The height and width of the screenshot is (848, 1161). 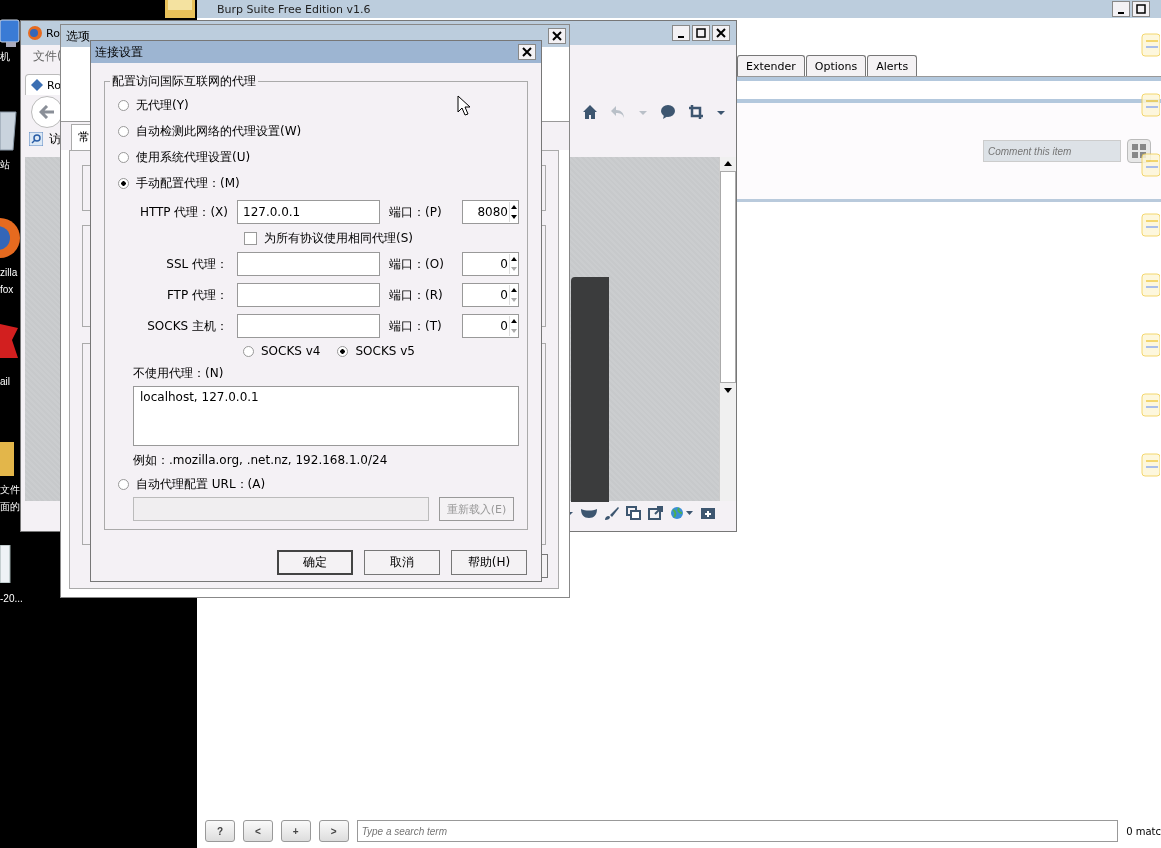 What do you see at coordinates (737, 831) in the screenshot?
I see `search-field: Type a search term` at bounding box center [737, 831].